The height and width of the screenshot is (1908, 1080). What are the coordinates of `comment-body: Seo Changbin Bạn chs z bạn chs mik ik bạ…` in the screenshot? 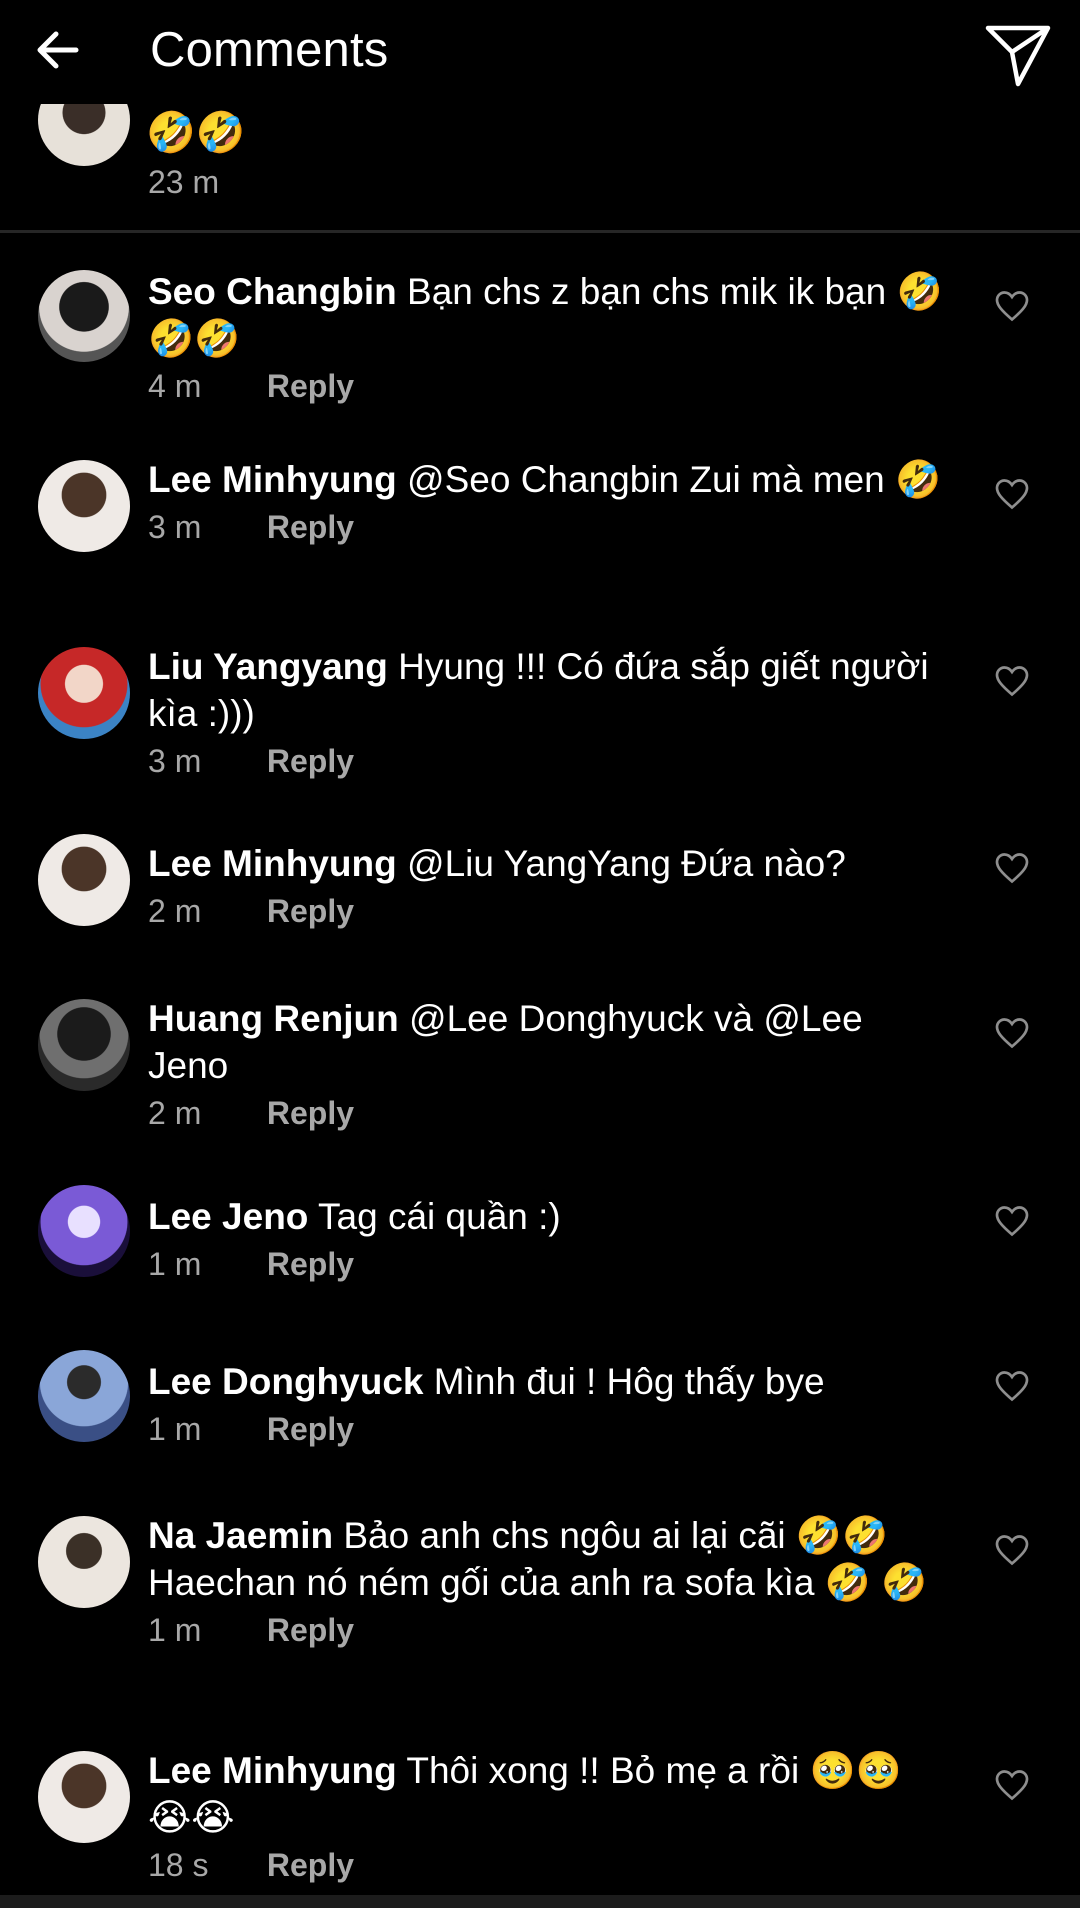 It's located at (548, 338).